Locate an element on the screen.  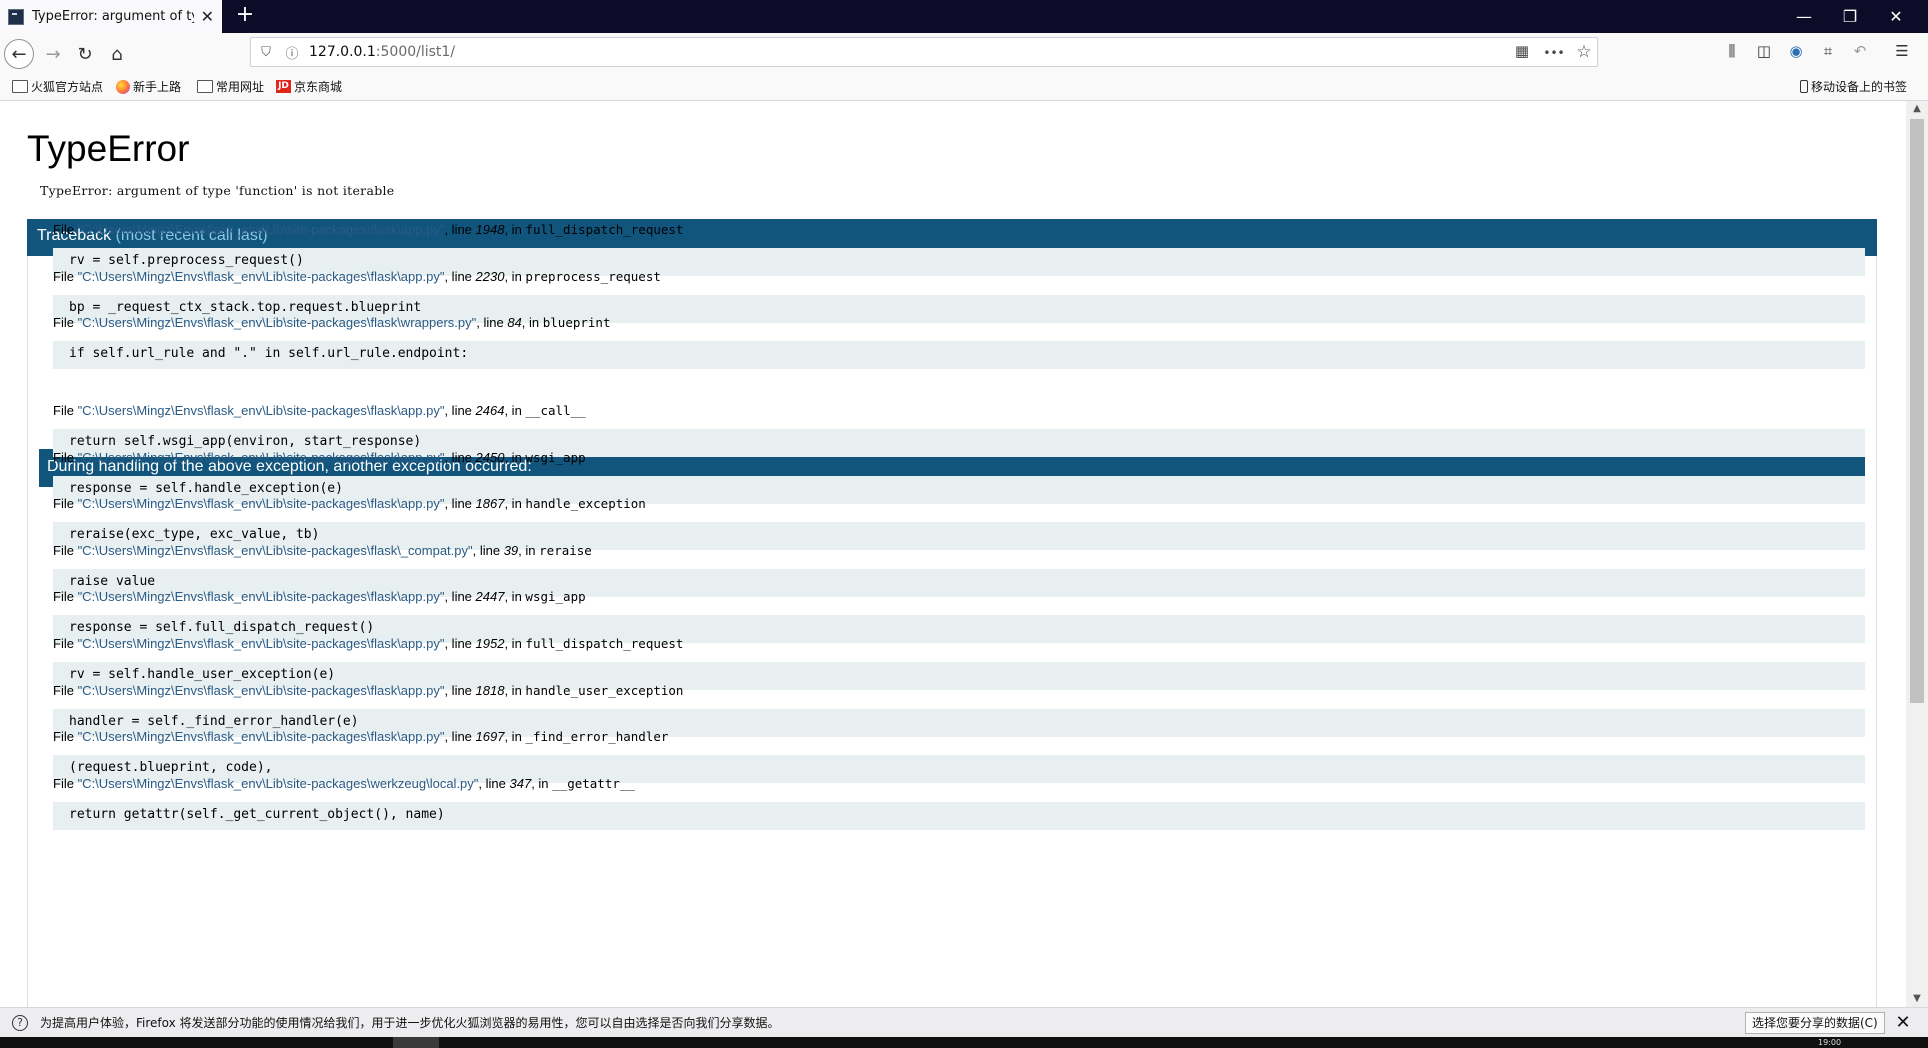
page-scrollbar: ▲ ▼ is located at coordinates (1917, 554).